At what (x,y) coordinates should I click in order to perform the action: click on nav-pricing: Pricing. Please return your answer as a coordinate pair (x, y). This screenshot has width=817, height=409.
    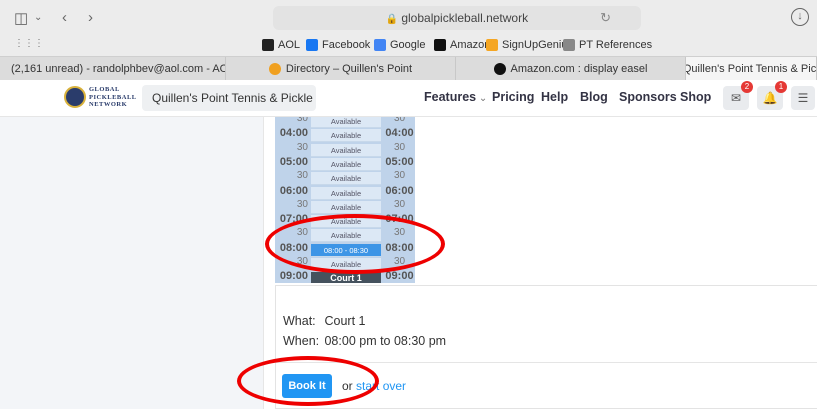
    Looking at the image, I should click on (513, 97).